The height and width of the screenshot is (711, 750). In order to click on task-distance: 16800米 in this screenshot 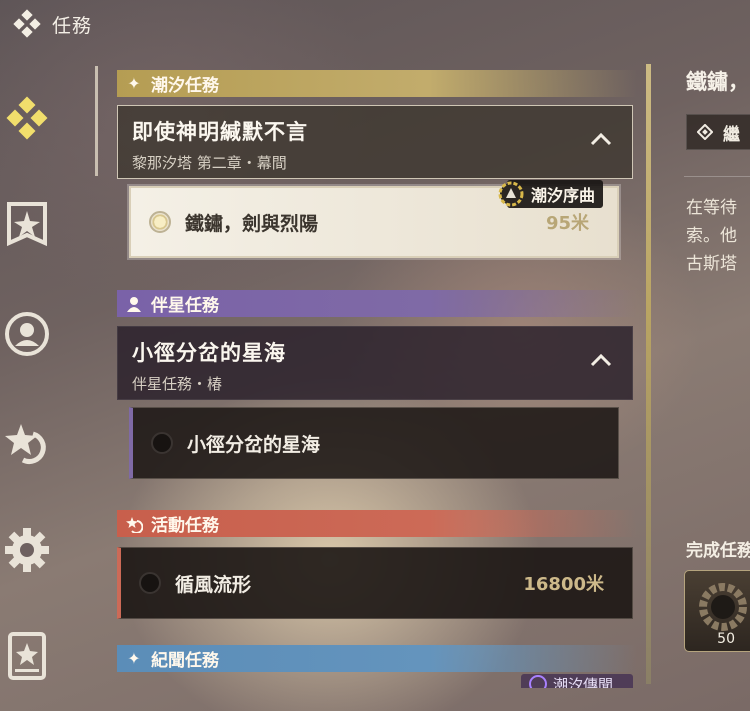, I will do `click(563, 584)`.